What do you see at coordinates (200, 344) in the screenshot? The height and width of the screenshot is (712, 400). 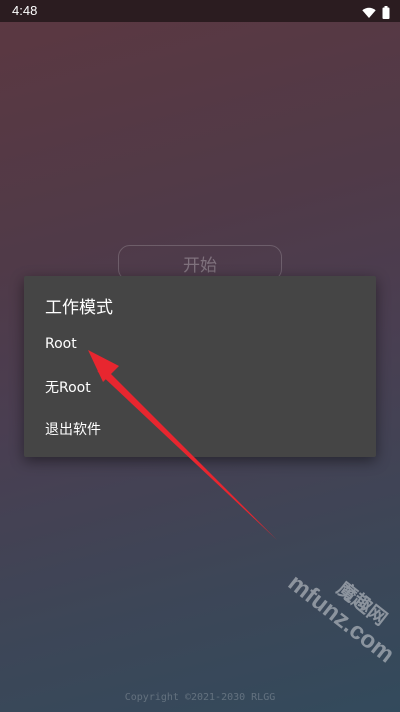 I see `option-root: Root` at bounding box center [200, 344].